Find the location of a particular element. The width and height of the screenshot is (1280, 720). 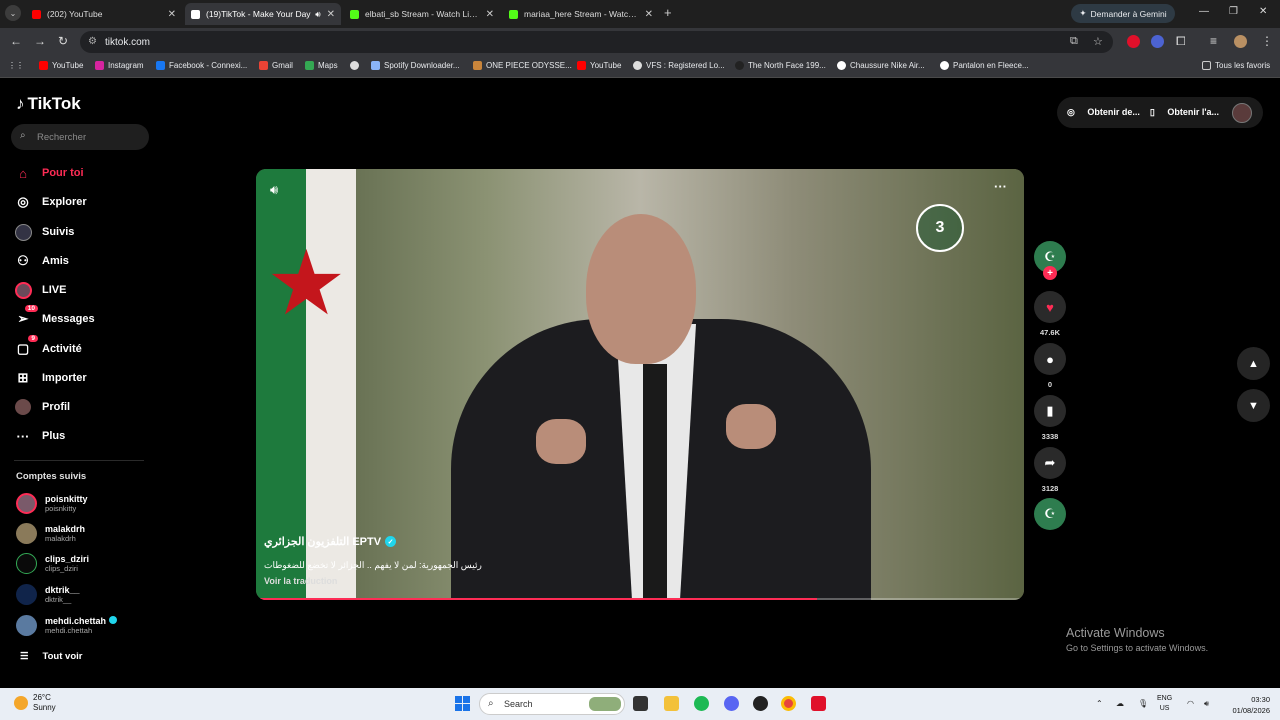

new-tab-button: + is located at coordinates (668, 12).